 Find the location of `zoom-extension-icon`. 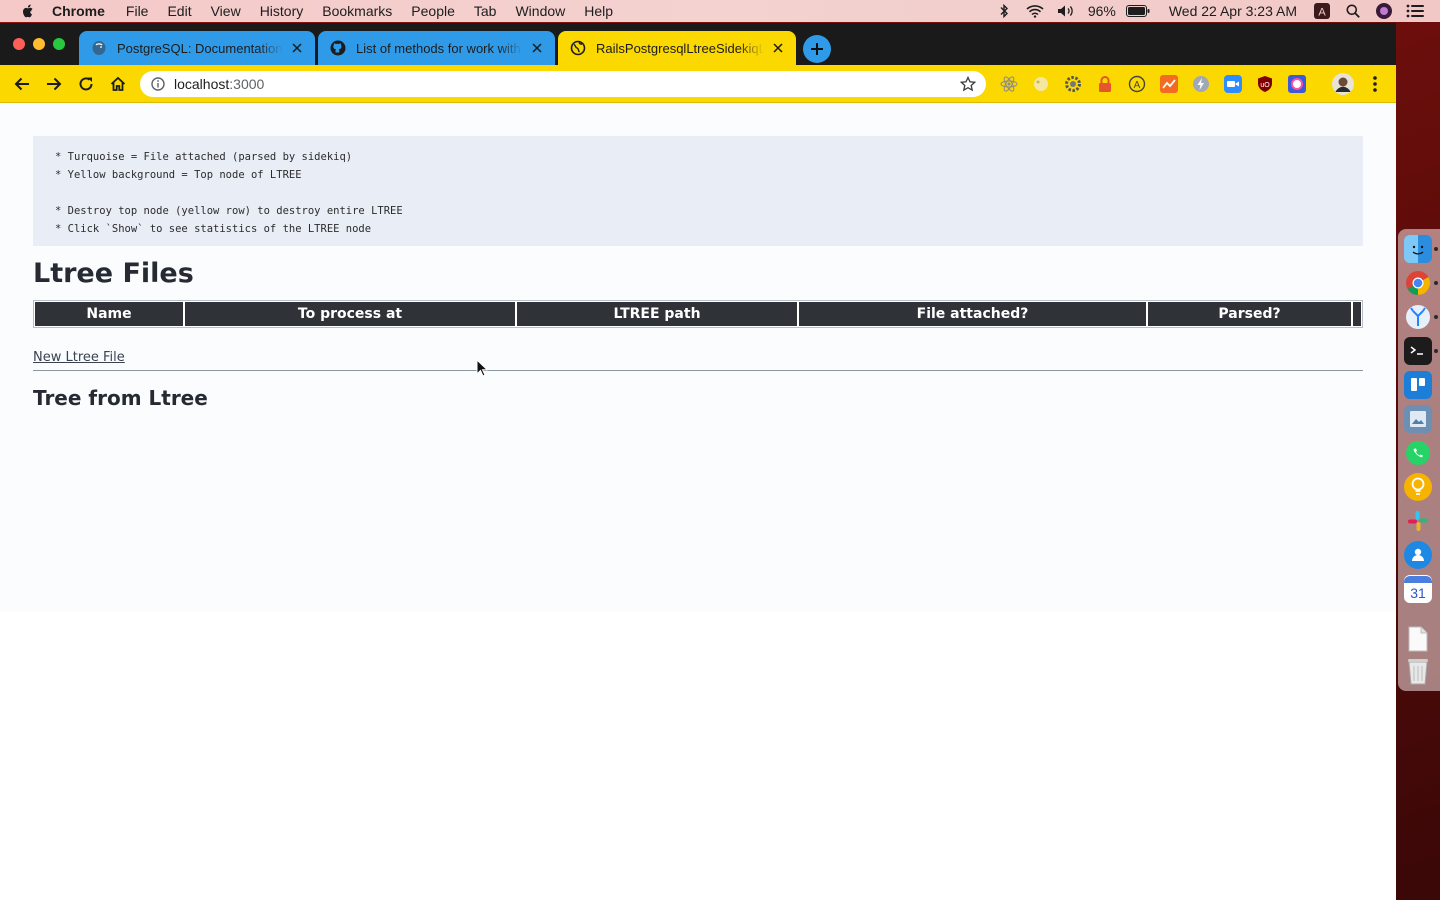

zoom-extension-icon is located at coordinates (1233, 84).